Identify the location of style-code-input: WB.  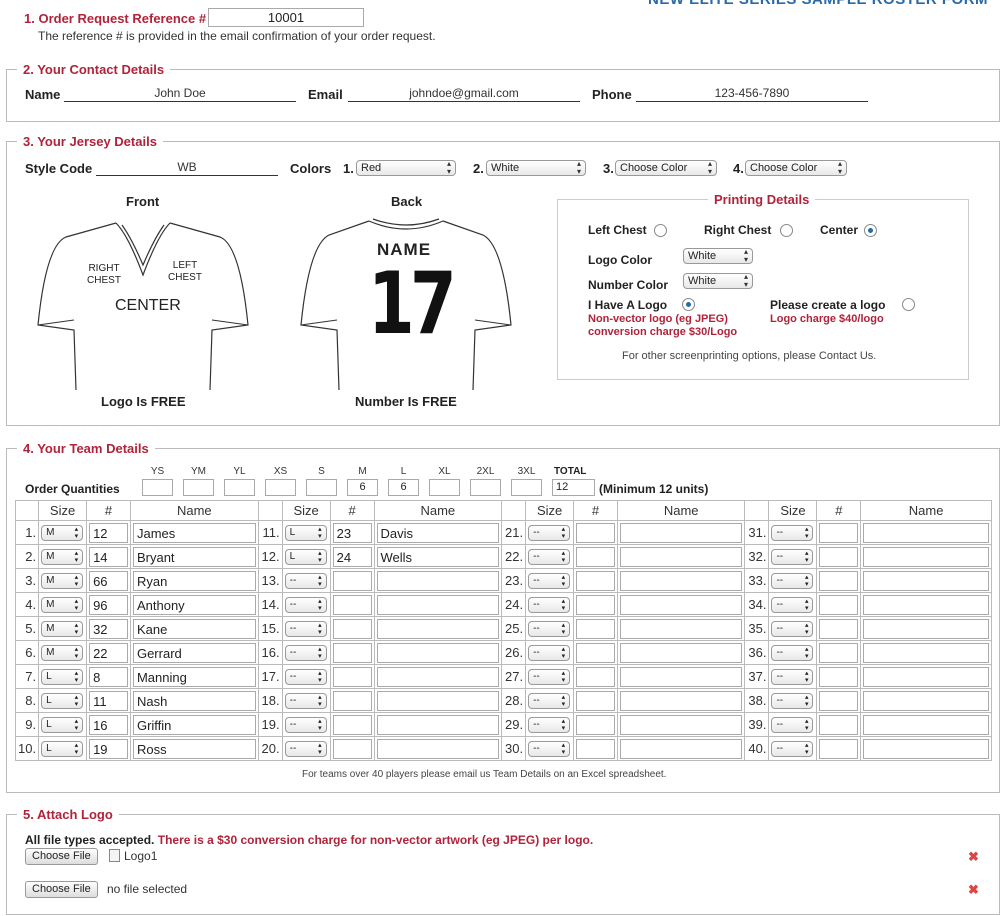
(187, 168).